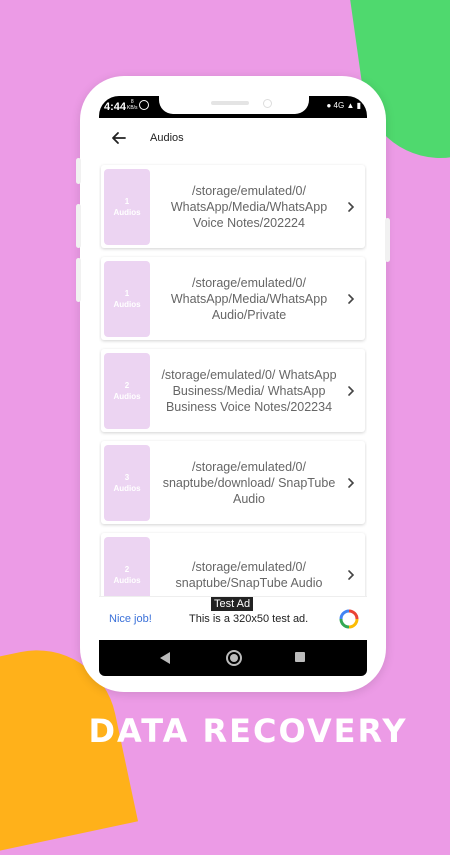 The image size is (450, 855). Describe the element at coordinates (165, 658) in the screenshot. I see `nav-back-icon` at that location.